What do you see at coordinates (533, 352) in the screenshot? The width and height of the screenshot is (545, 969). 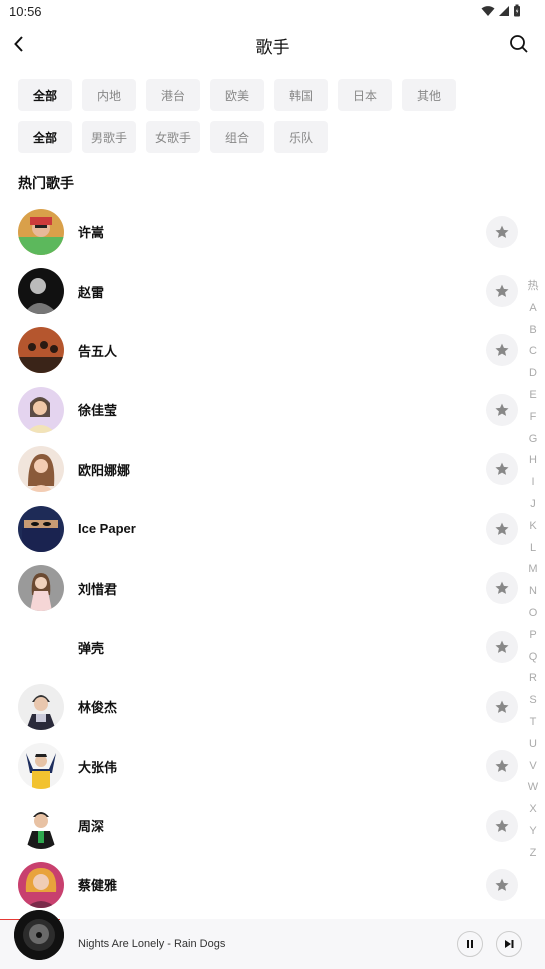 I see `index-letter: C` at bounding box center [533, 352].